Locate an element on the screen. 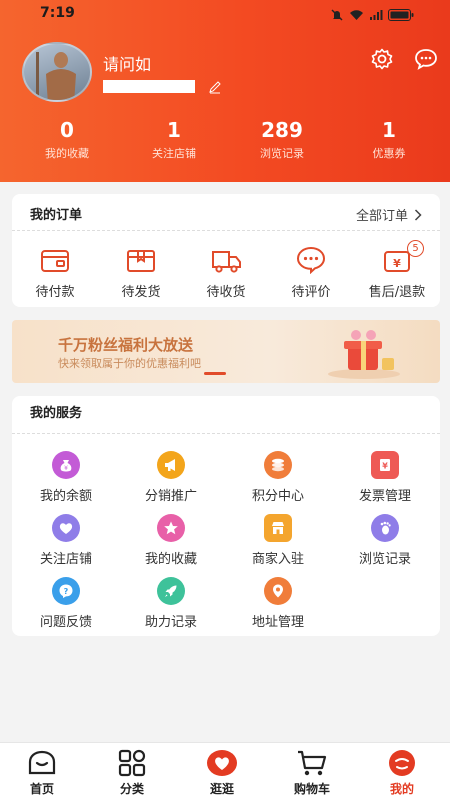 The height and width of the screenshot is (800, 450). orders-title: 我的订单 is located at coordinates (56, 215).